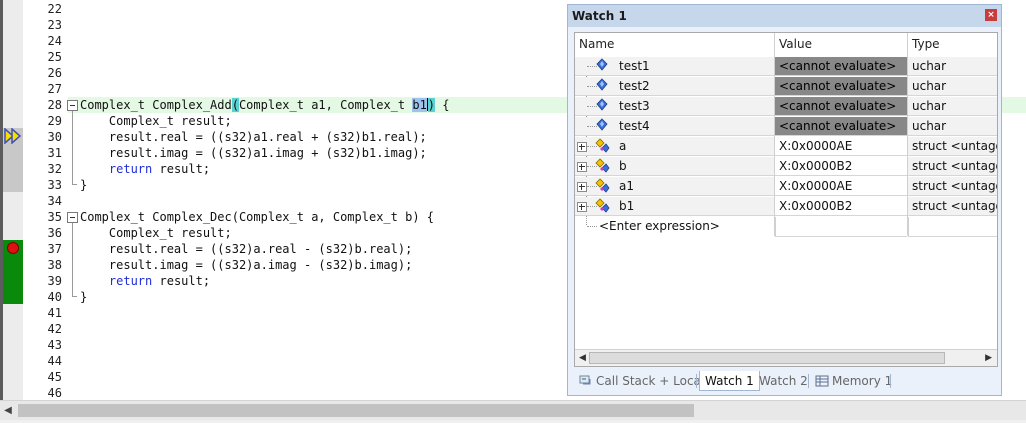 This screenshot has height=423, width=1026. I want to click on watch-variable-name: test4, so click(634, 126).